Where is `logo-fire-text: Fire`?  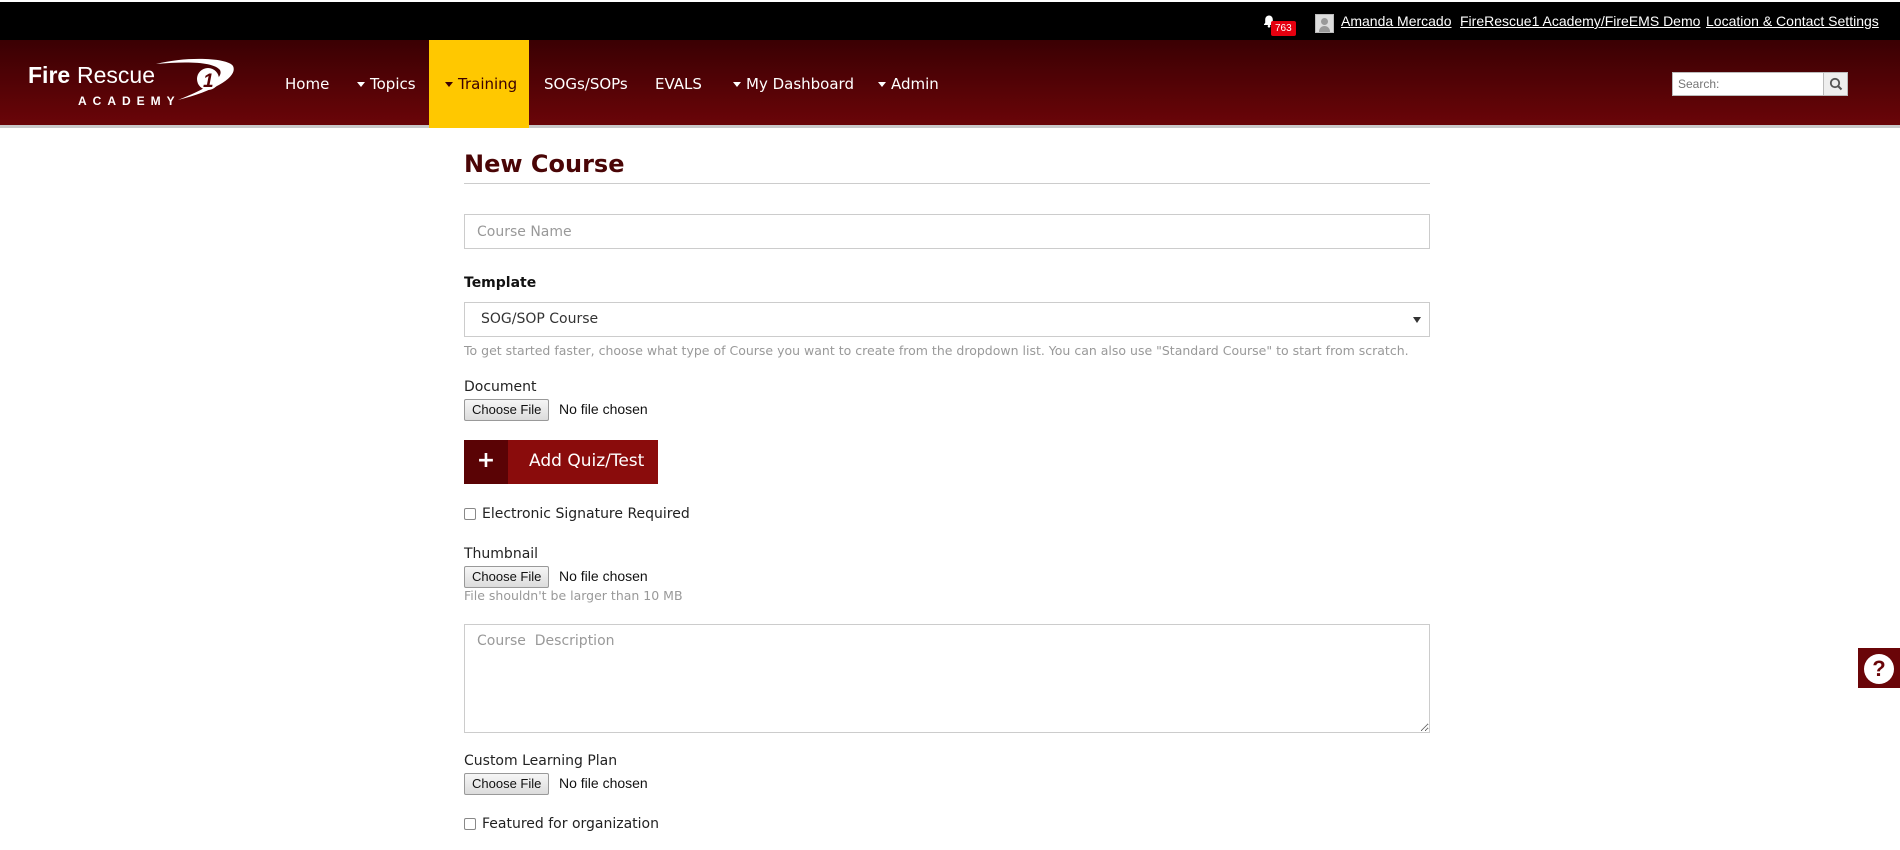
logo-fire-text: Fire is located at coordinates (49, 75).